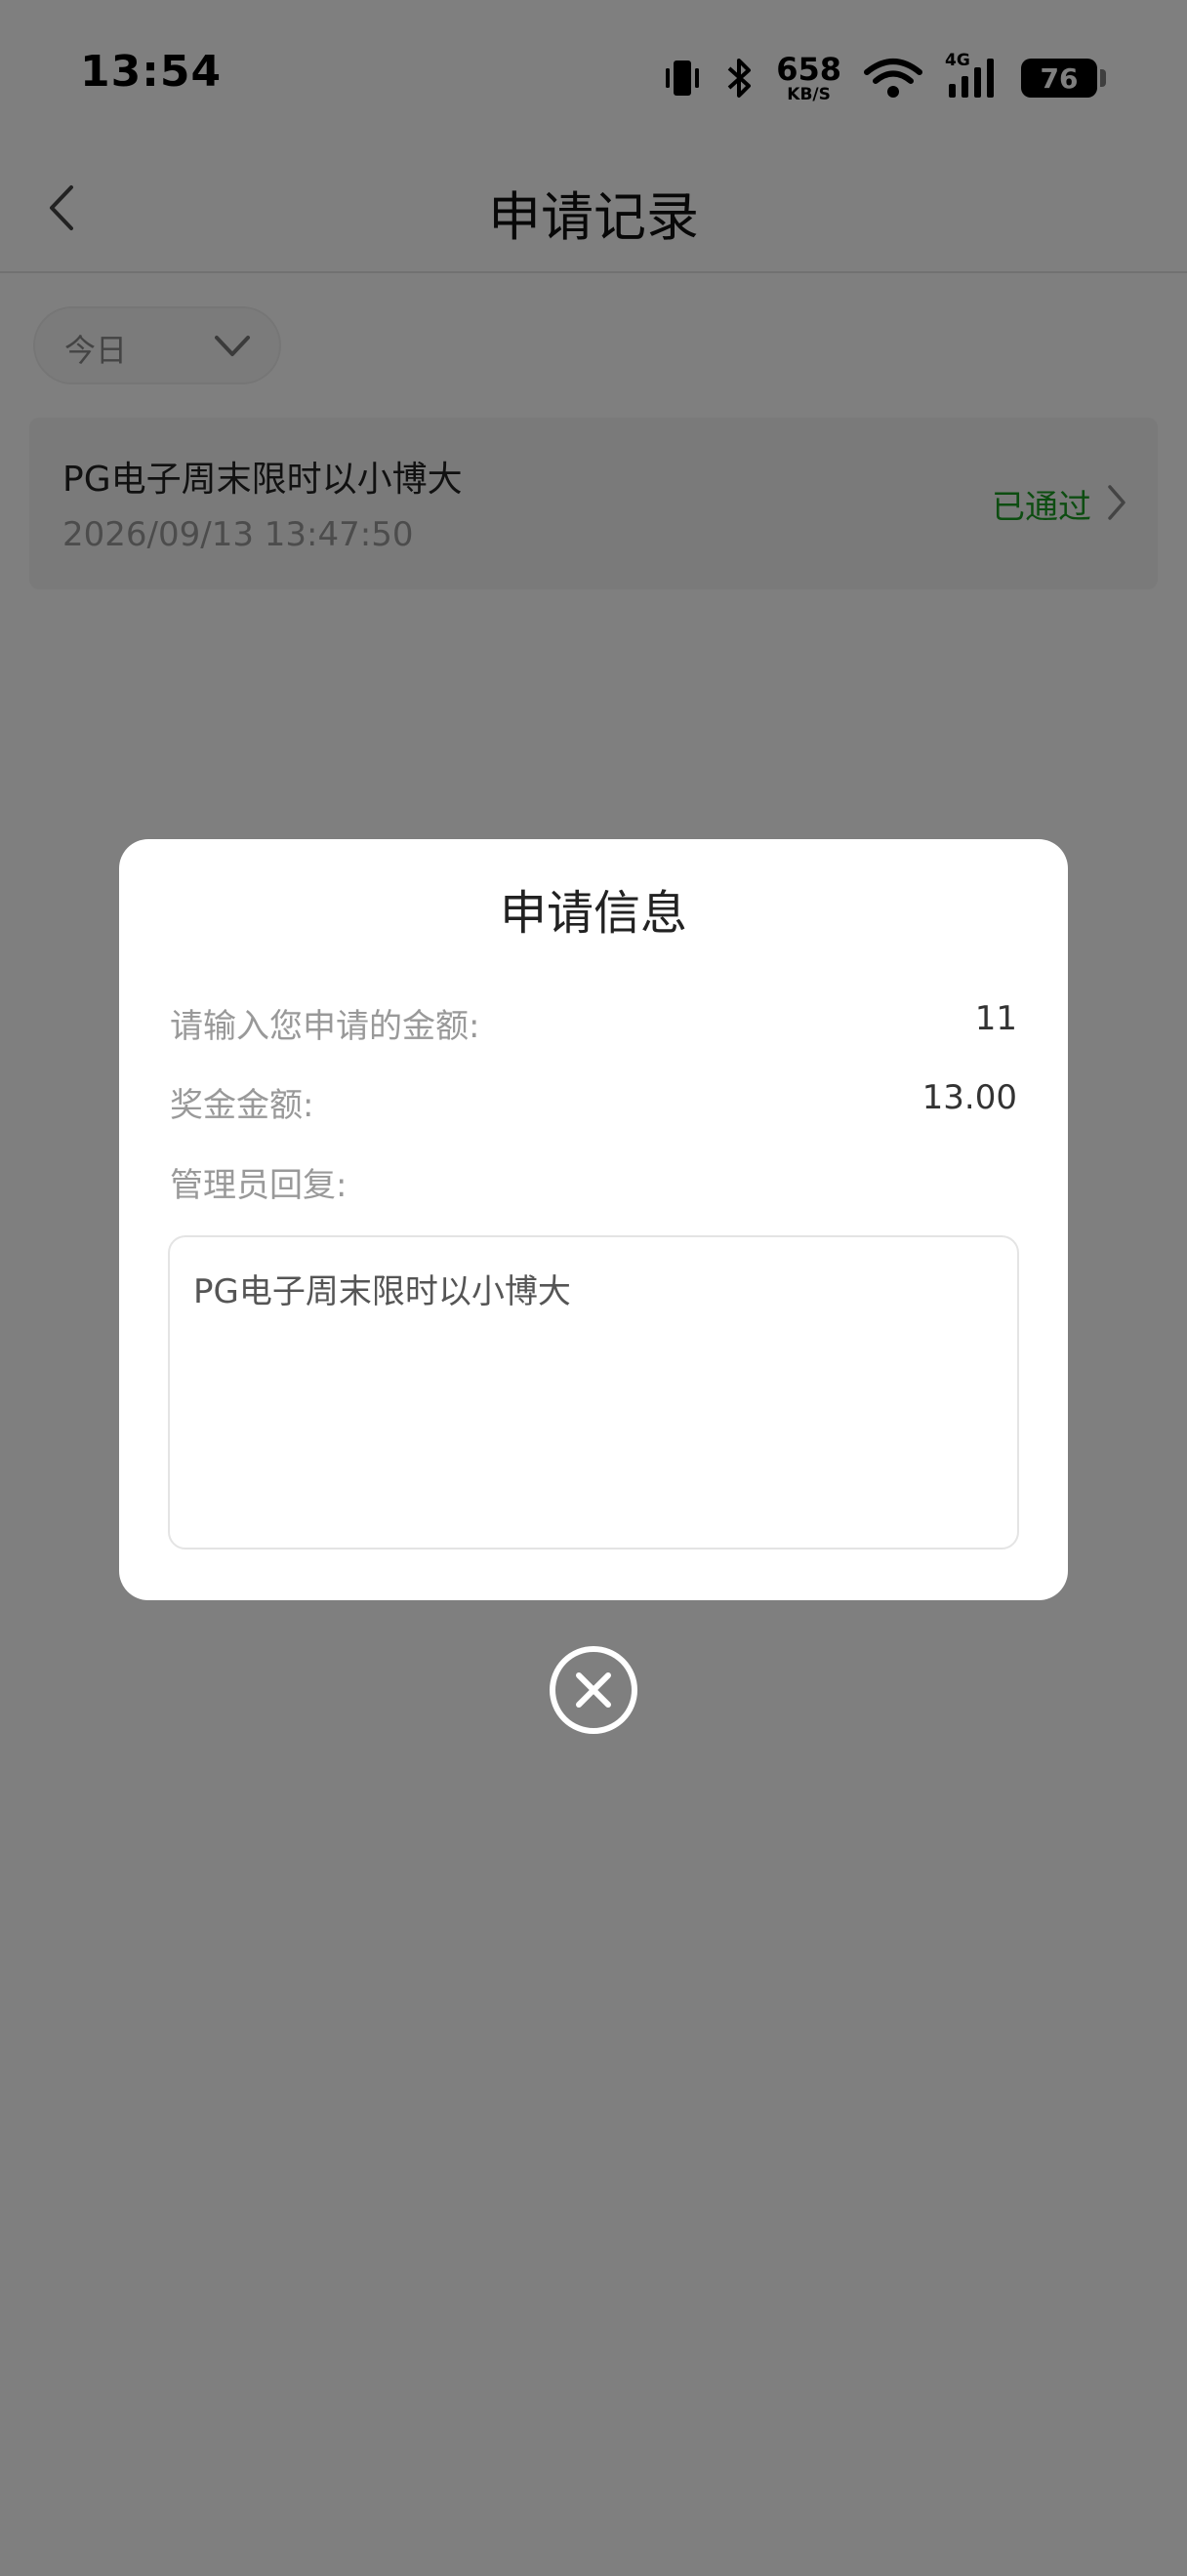 This screenshot has height=2576, width=1187. Describe the element at coordinates (382, 1291) in the screenshot. I see `admin-reply-text: PG电子周末限时以小博大` at that location.